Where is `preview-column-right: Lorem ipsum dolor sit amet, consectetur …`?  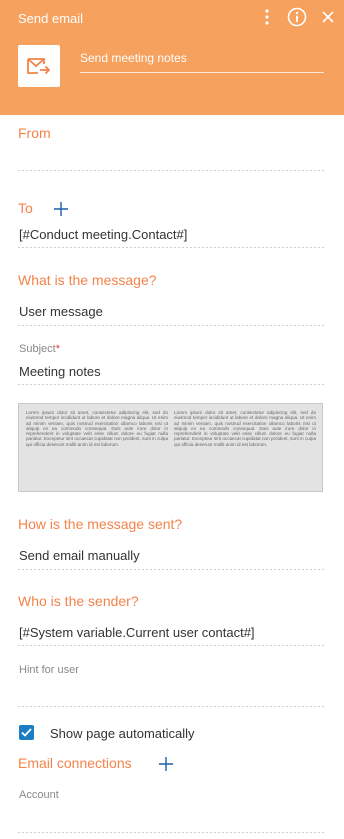
preview-column-right: Lorem ipsum dolor sit amet, consectetur … is located at coordinates (245, 428).